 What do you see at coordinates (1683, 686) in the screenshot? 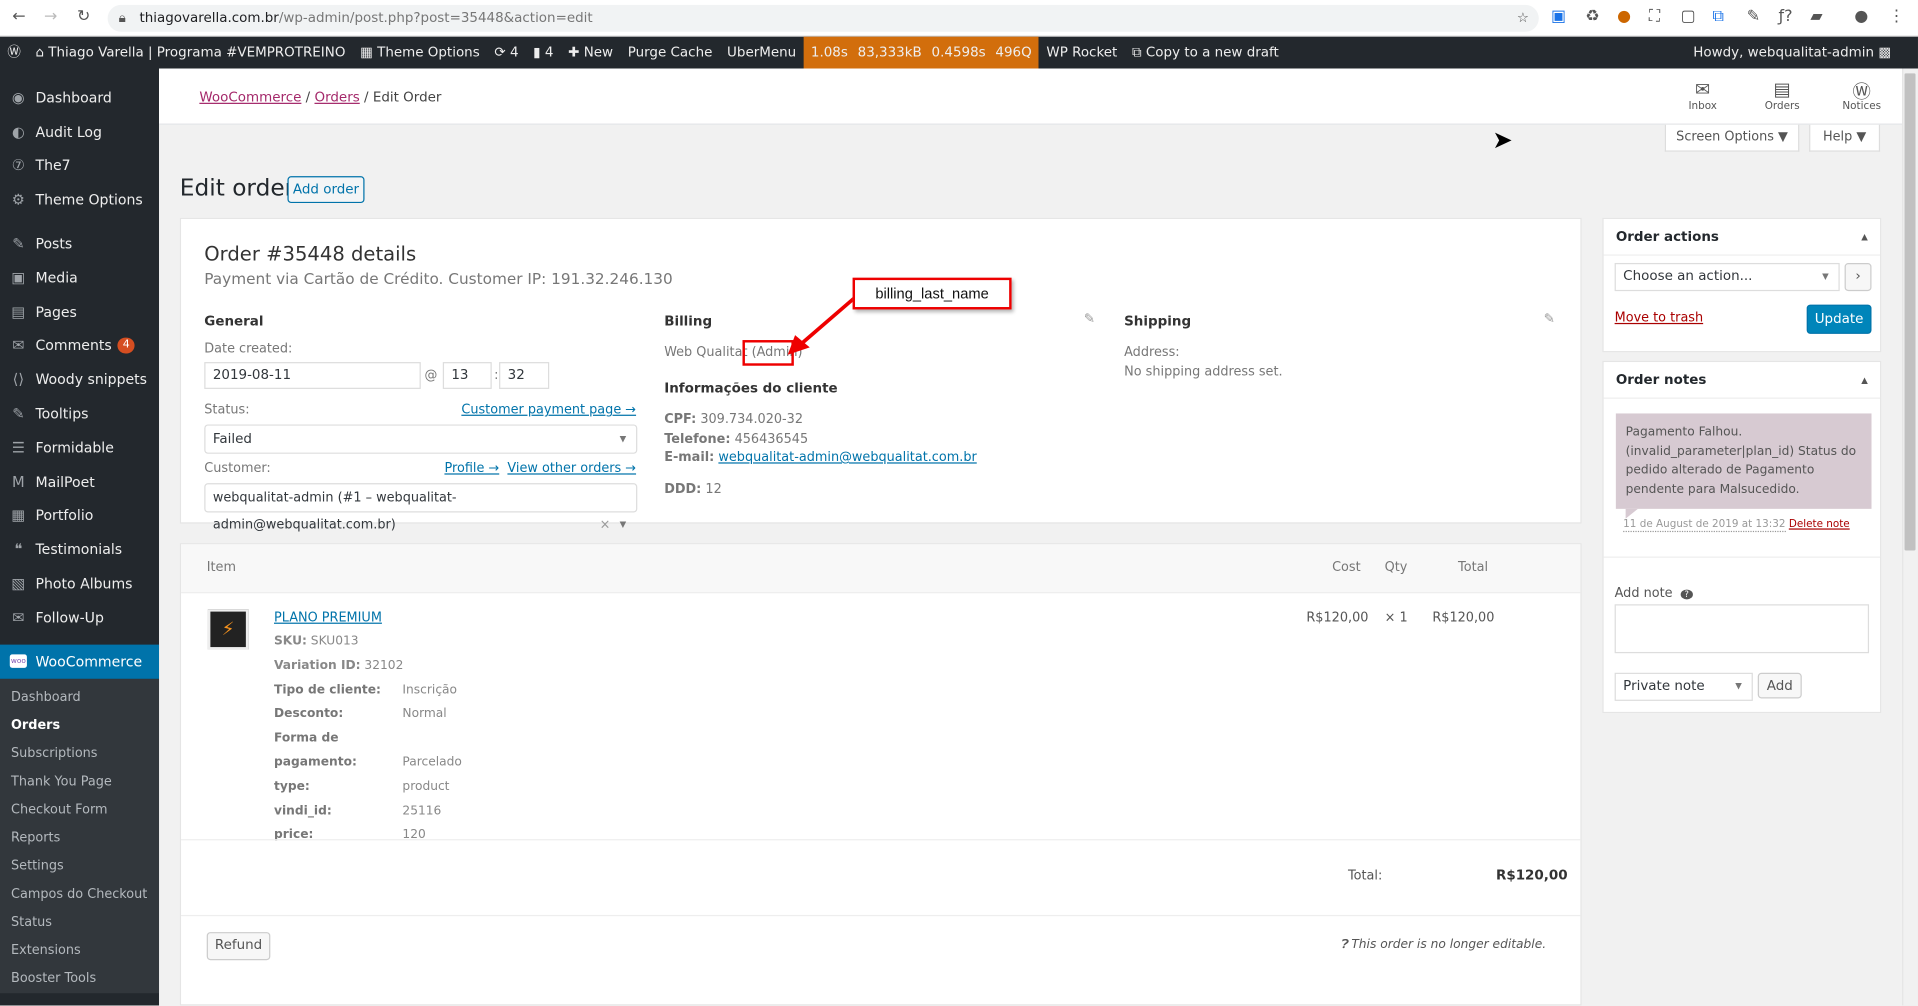
I see `note-type-select: Private note` at bounding box center [1683, 686].